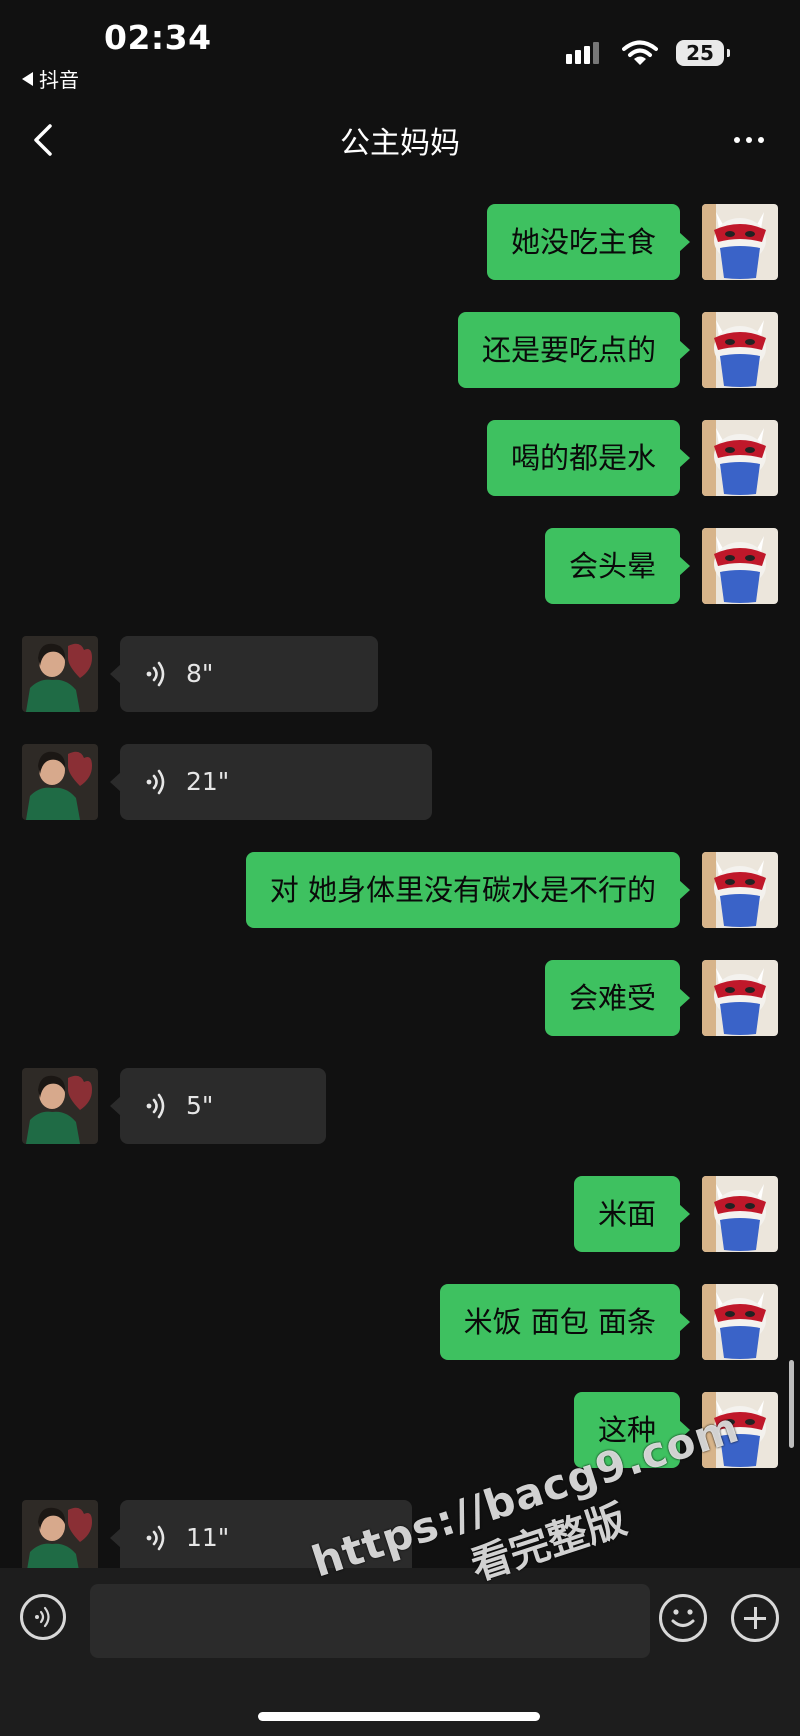  What do you see at coordinates (617, 998) in the screenshot?
I see `text-message-bubble: 会难受` at bounding box center [617, 998].